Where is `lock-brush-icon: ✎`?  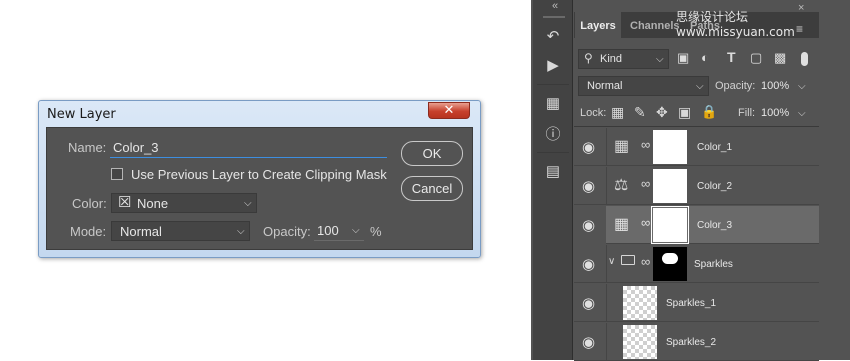 lock-brush-icon: ✎ is located at coordinates (640, 112).